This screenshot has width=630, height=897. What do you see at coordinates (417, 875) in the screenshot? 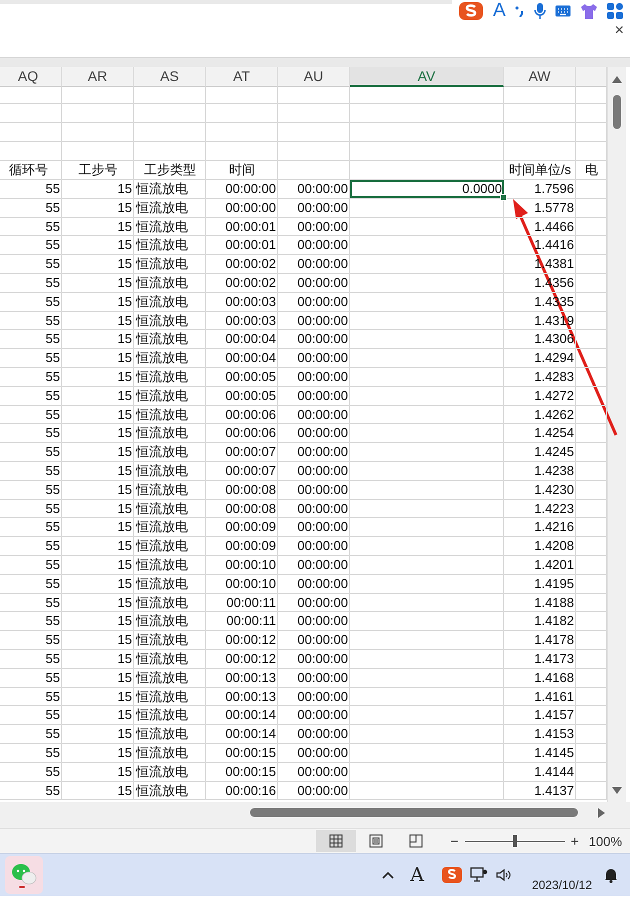
I see `input-method-label: A` at bounding box center [417, 875].